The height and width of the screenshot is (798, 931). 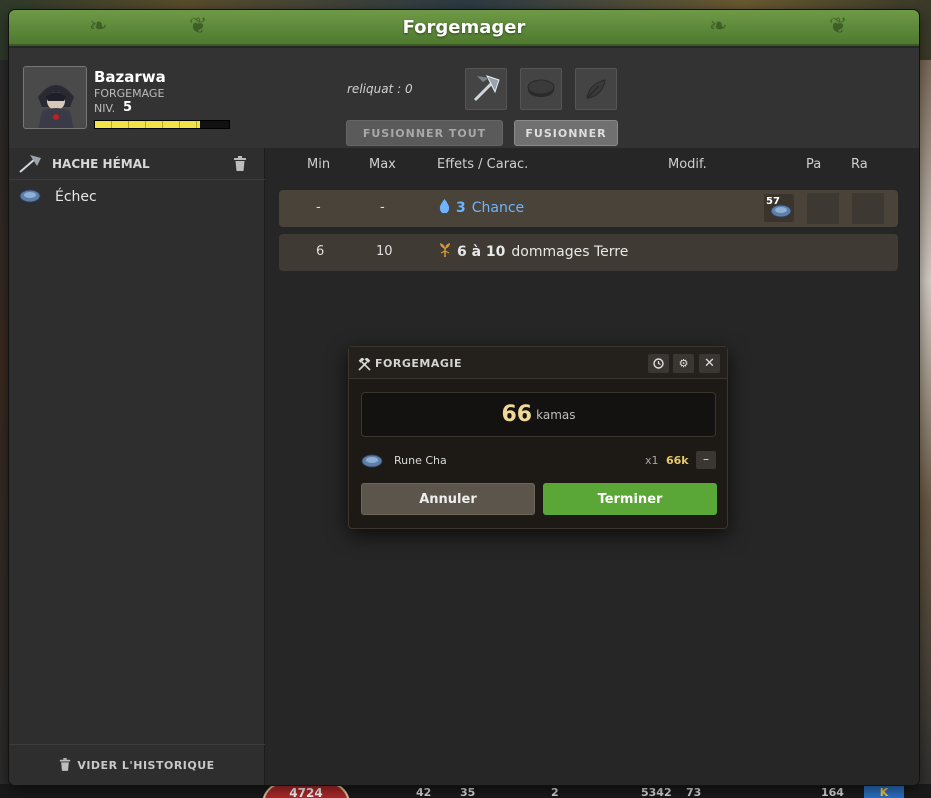 What do you see at coordinates (384, 251) in the screenshot?
I see `cell-max: 10` at bounding box center [384, 251].